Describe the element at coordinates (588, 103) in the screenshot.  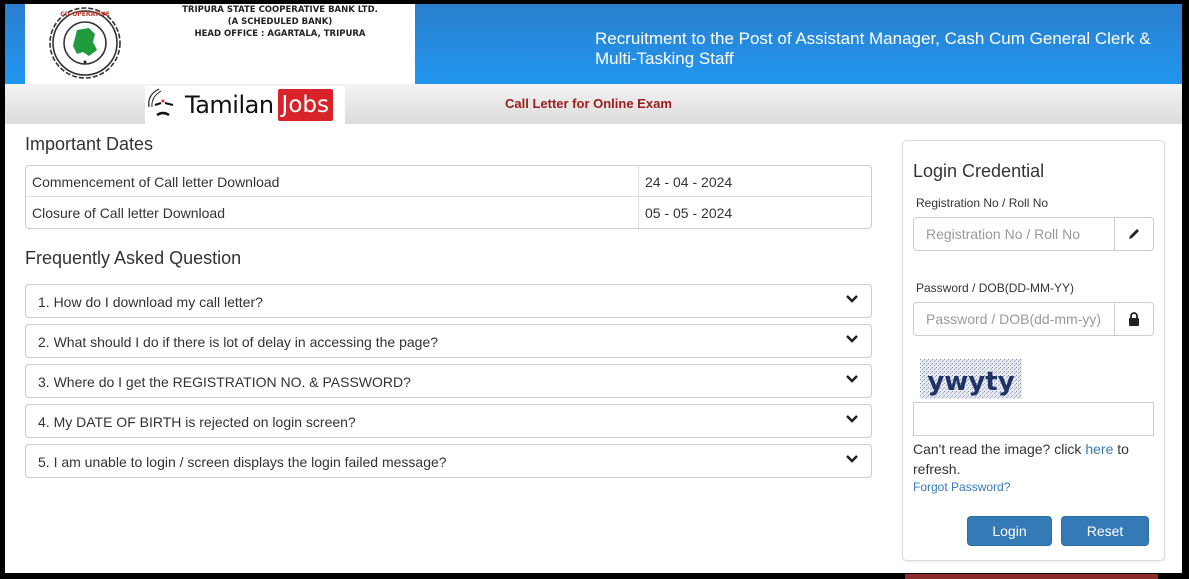
I see `page-subtitle: Call Letter for Online Exam` at that location.